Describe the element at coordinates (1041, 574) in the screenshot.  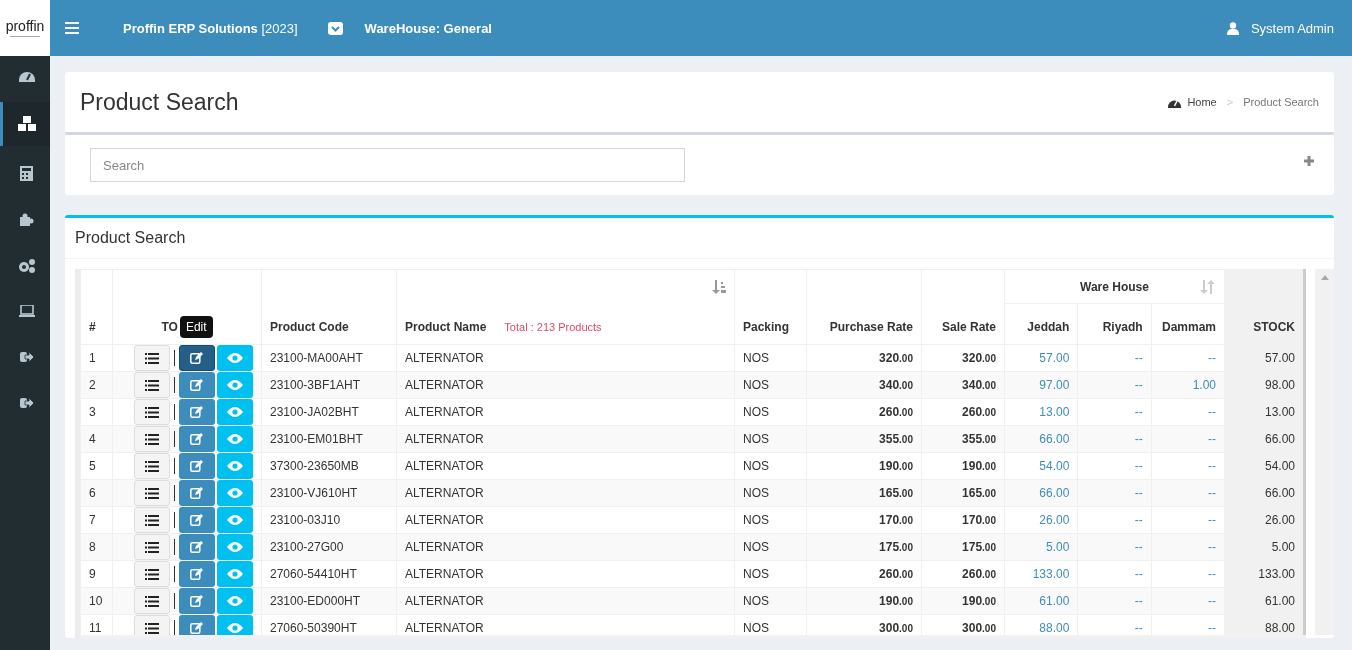
I see `table-cell: 133.00` at that location.